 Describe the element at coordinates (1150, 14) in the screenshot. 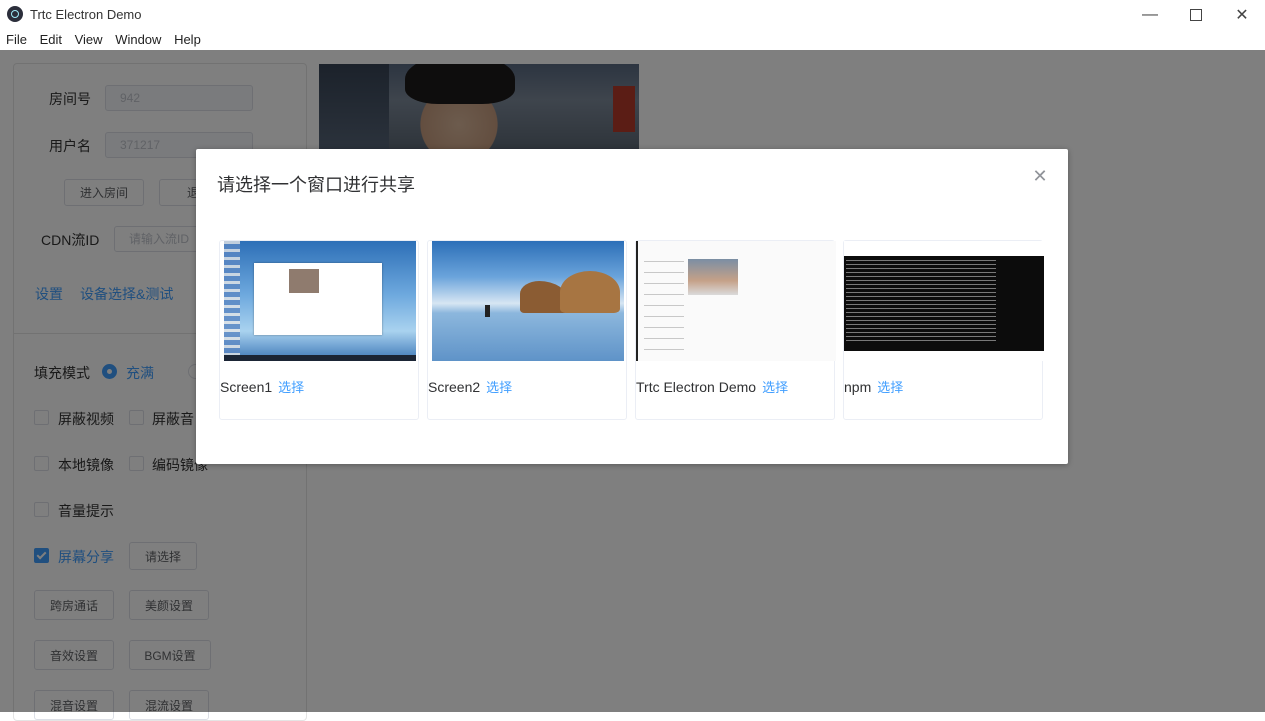

I see `minimize-button: —` at that location.